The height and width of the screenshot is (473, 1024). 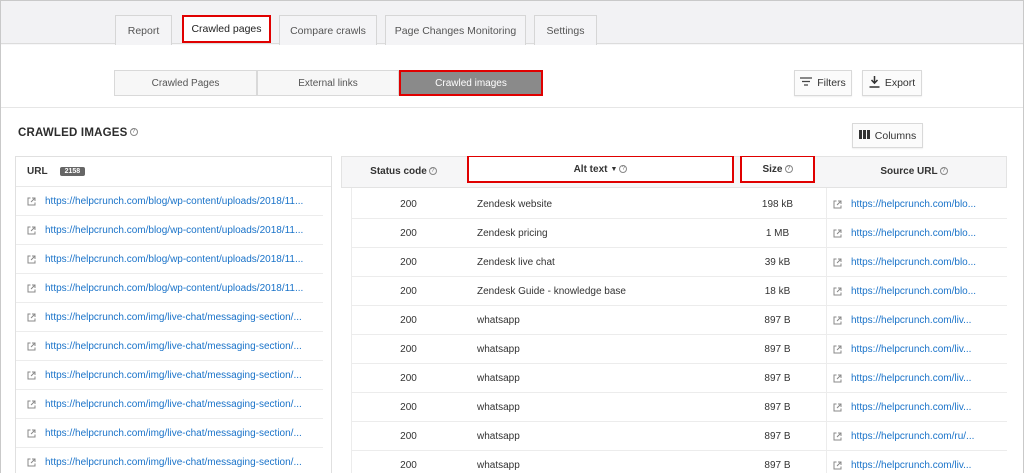 I want to click on tab-report: Report, so click(x=143, y=30).